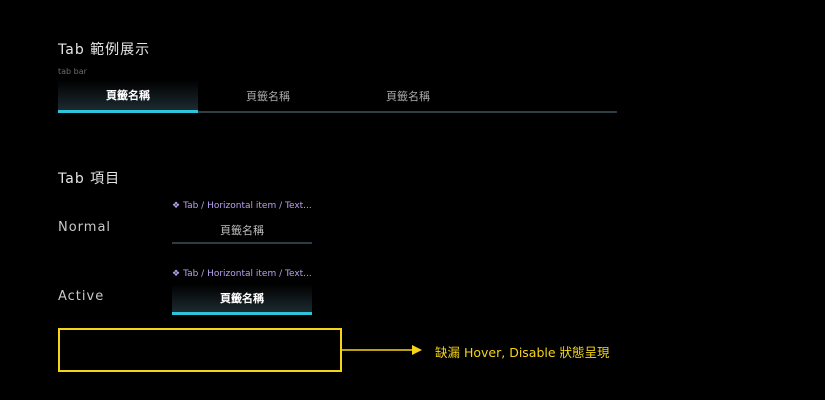  What do you see at coordinates (242, 231) in the screenshot?
I see `tab-item-normal: 頁籤名稱` at bounding box center [242, 231].